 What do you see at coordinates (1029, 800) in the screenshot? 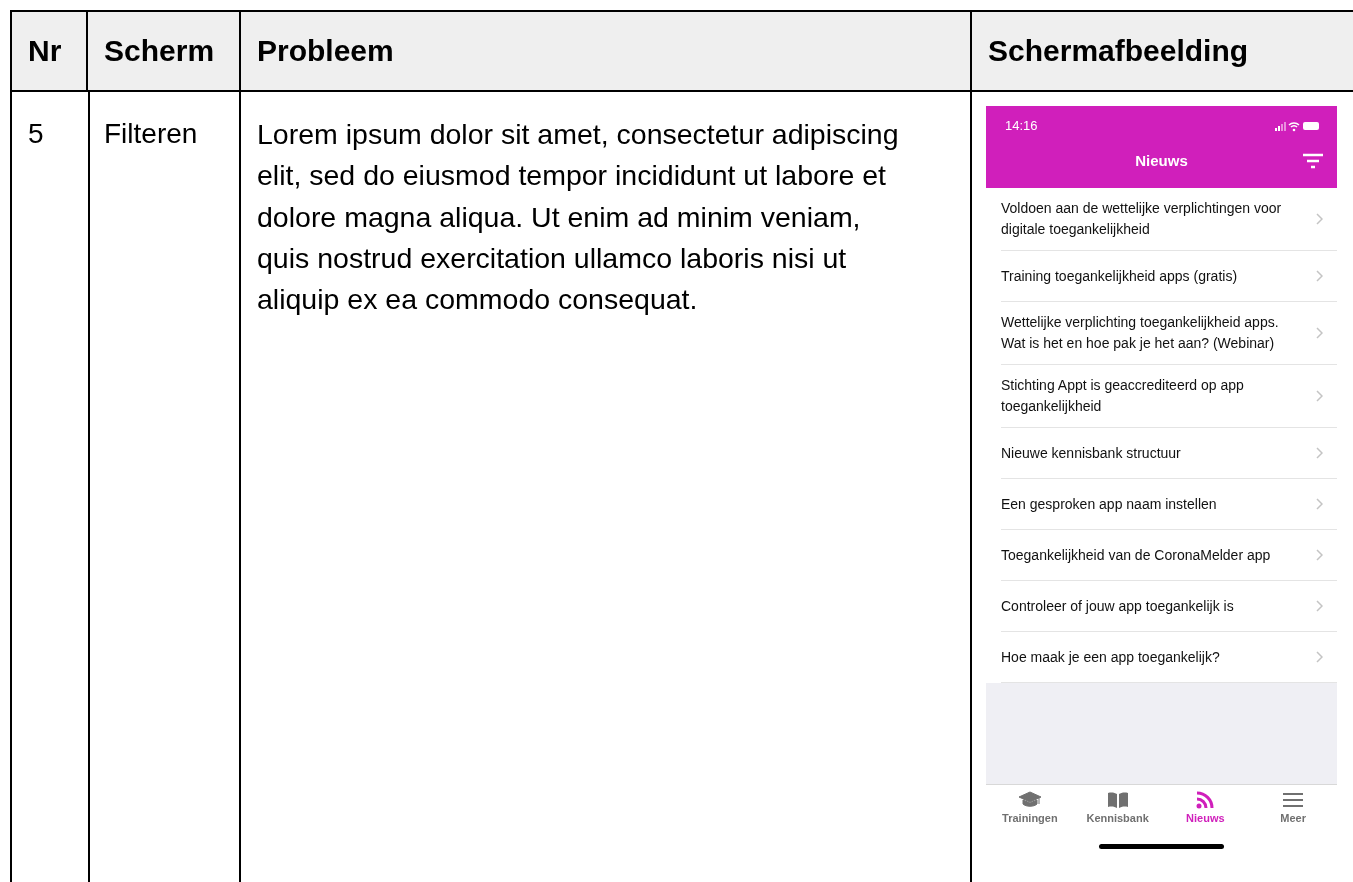
I see `graduation-cap-icon` at bounding box center [1029, 800].